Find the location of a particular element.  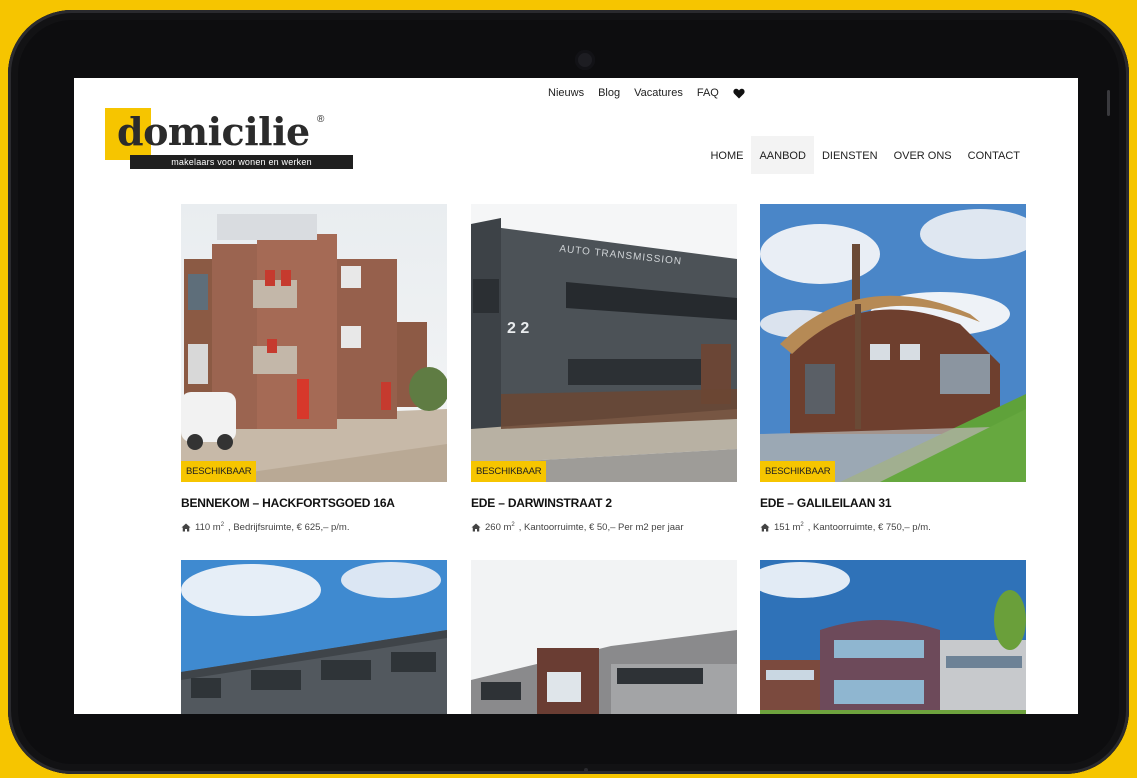

listing-title: BENNEKOM – HACKFORTSGOED 16A is located at coordinates (288, 503).